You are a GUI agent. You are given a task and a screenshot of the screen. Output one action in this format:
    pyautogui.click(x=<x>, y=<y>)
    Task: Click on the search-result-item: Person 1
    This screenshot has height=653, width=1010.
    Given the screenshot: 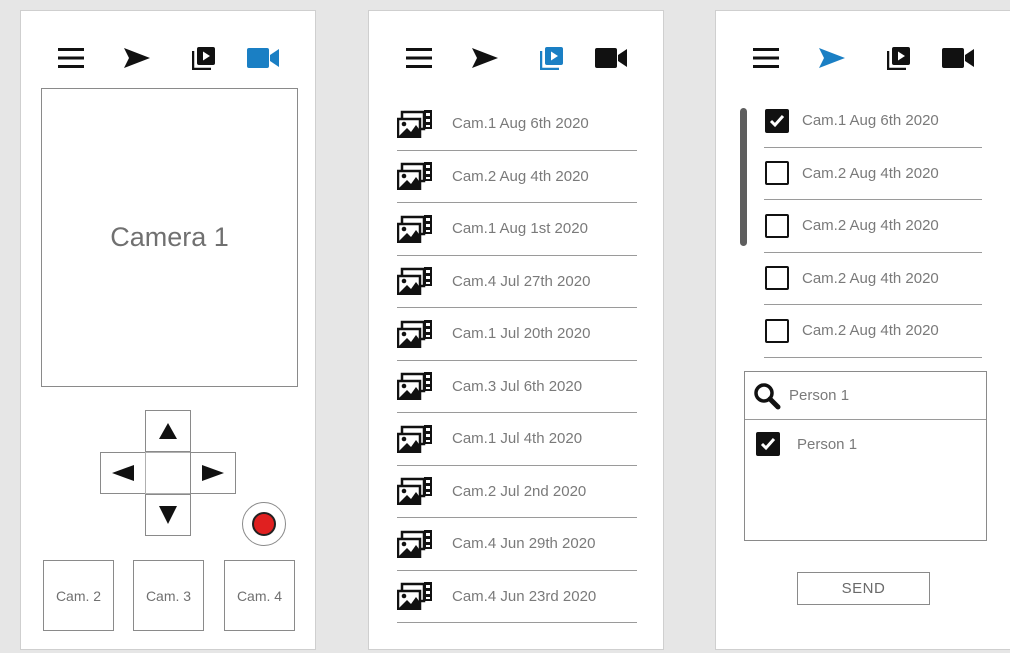 What is the action you would take?
    pyautogui.click(x=865, y=444)
    